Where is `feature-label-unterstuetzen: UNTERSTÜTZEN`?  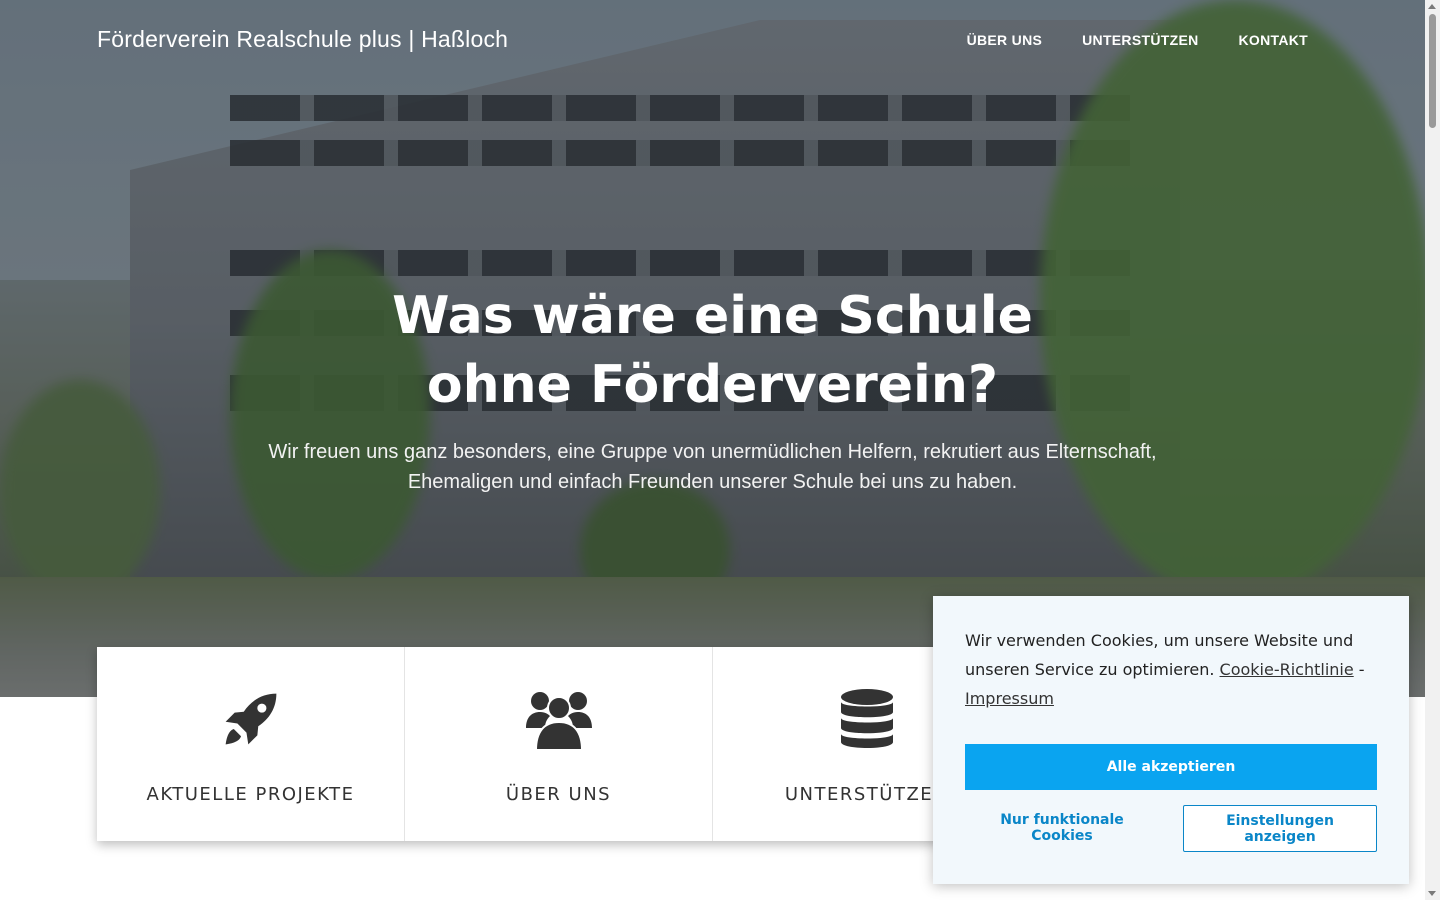
feature-label-unterstuetzen: UNTERSTÜTZEN is located at coordinates (866, 794).